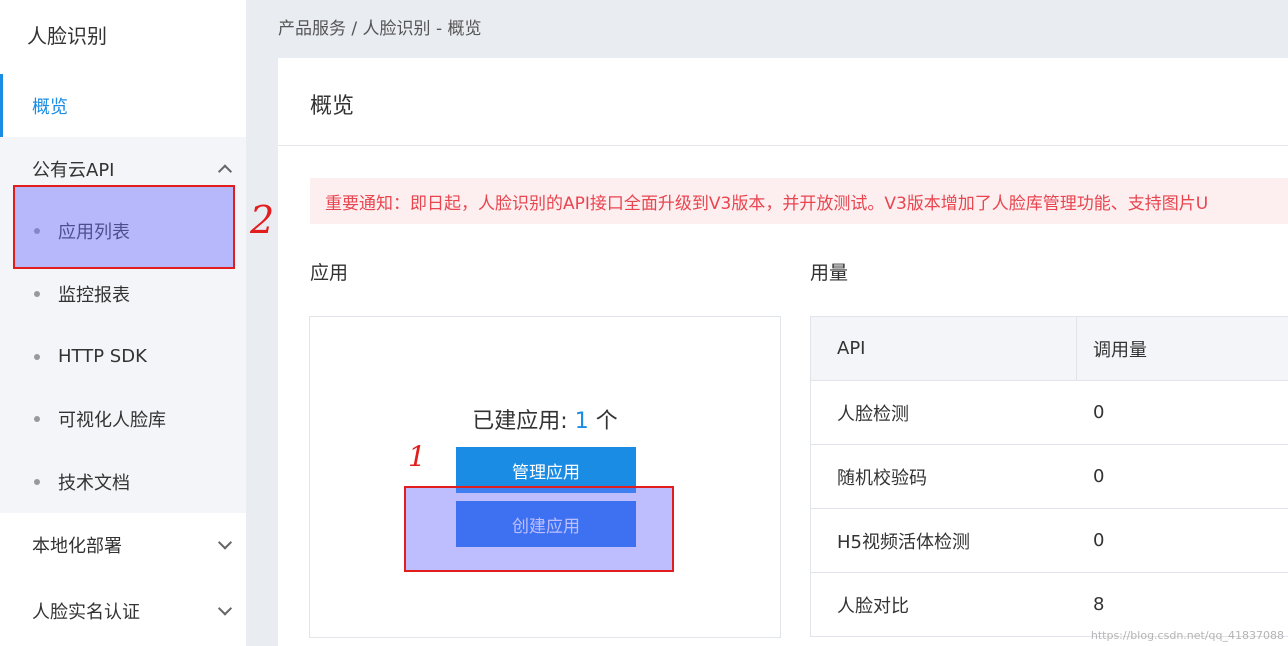 The width and height of the screenshot is (1288, 646). Describe the element at coordinates (102, 356) in the screenshot. I see `sidebar-item-label: HTTP SDK` at that location.